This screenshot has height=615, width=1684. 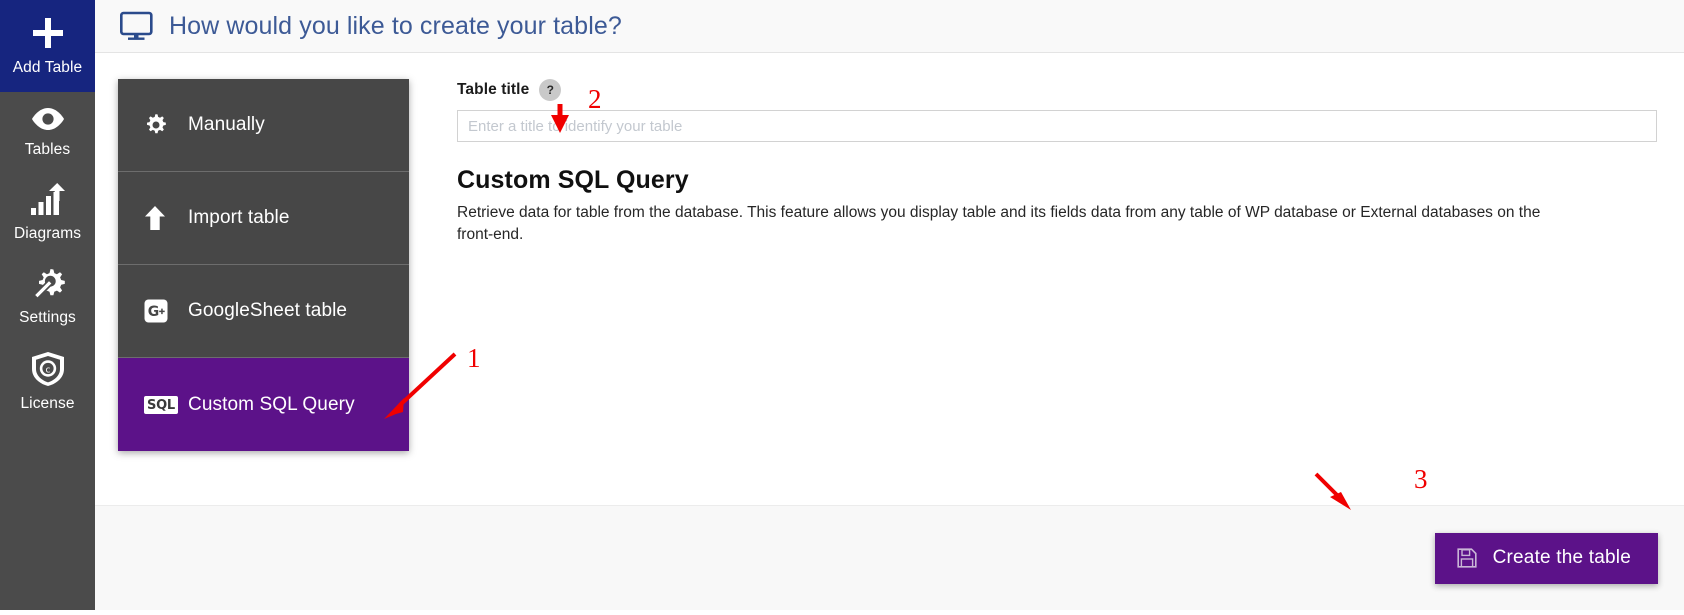 I want to click on sidebar-item-label: Add Table, so click(x=47, y=67).